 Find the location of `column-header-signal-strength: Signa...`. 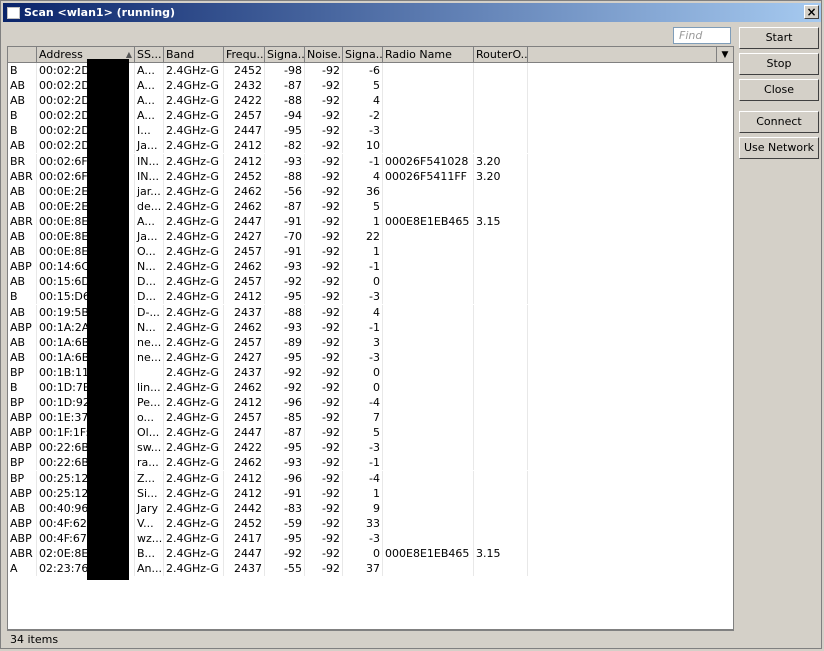

column-header-signal-strength: Signa... is located at coordinates (285, 55).